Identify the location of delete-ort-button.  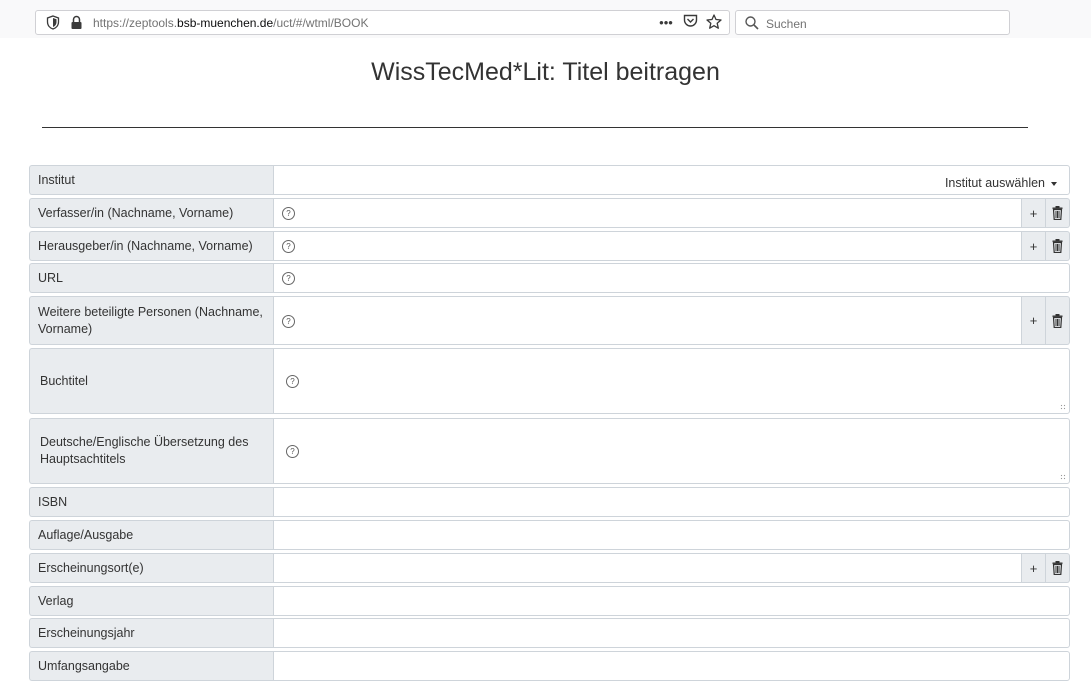
(1058, 568).